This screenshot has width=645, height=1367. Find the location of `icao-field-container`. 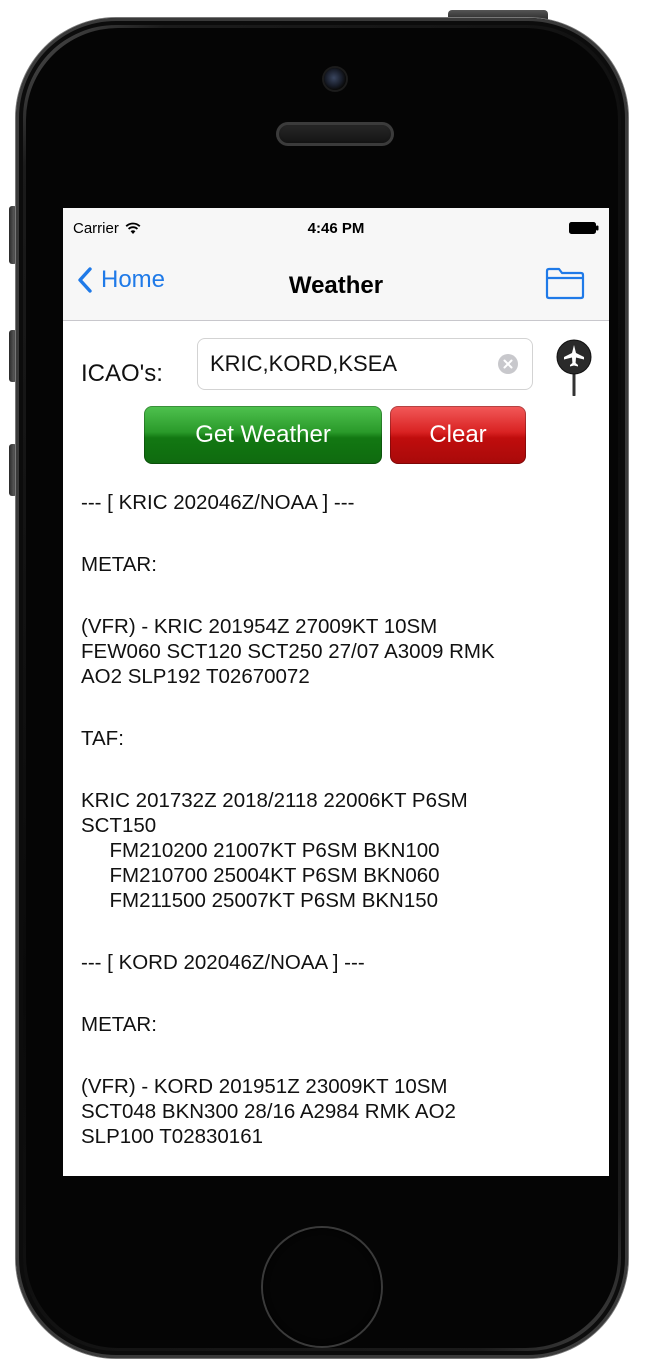

icao-field-container is located at coordinates (365, 364).